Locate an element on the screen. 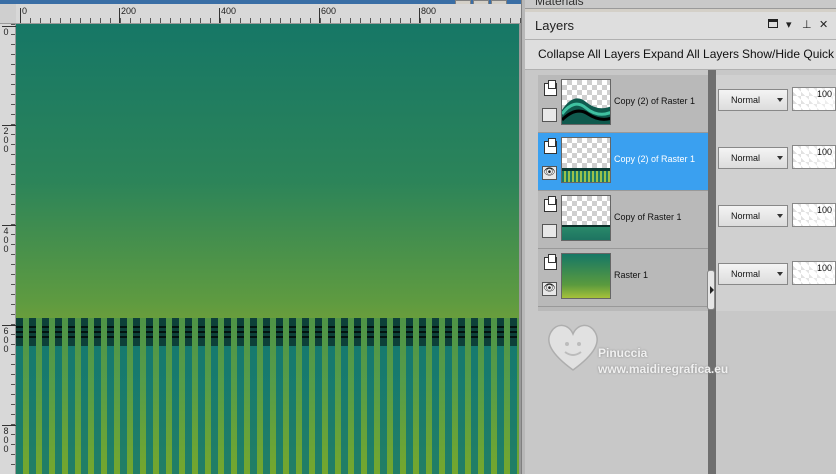 The image size is (836, 474). ruler-label-400: 400 is located at coordinates (229, 11).